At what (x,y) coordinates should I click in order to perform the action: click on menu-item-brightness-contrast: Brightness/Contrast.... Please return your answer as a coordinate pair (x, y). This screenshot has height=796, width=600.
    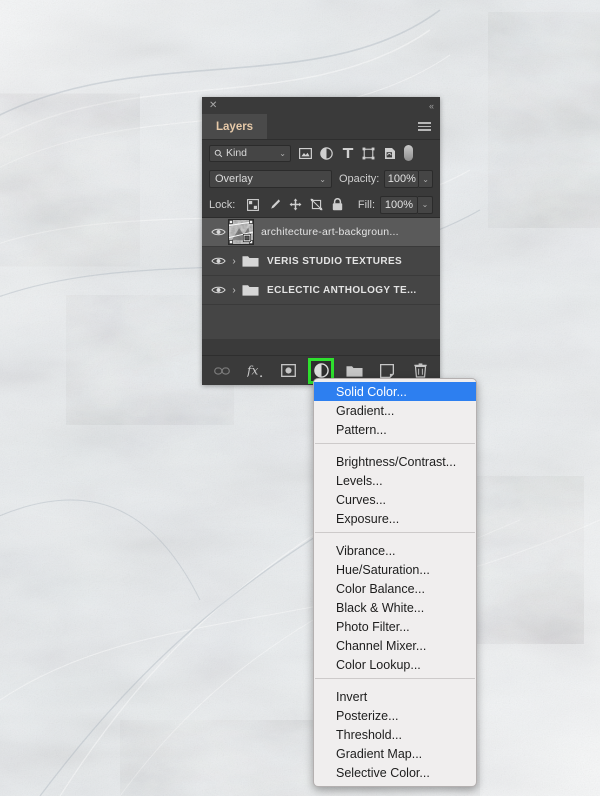
    Looking at the image, I should click on (395, 461).